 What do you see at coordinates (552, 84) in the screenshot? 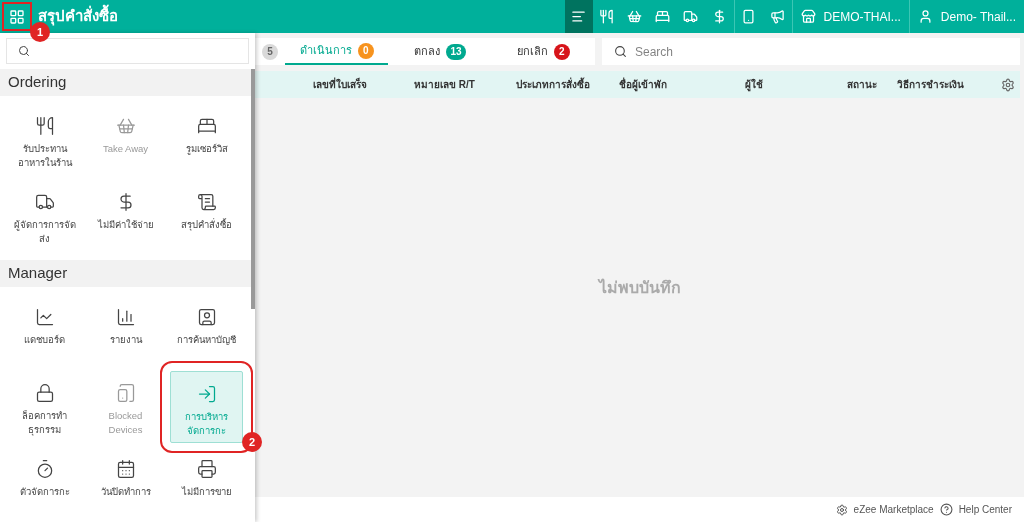
I see `column-header: ประเภทการสั่งซื้อ` at bounding box center [552, 84].